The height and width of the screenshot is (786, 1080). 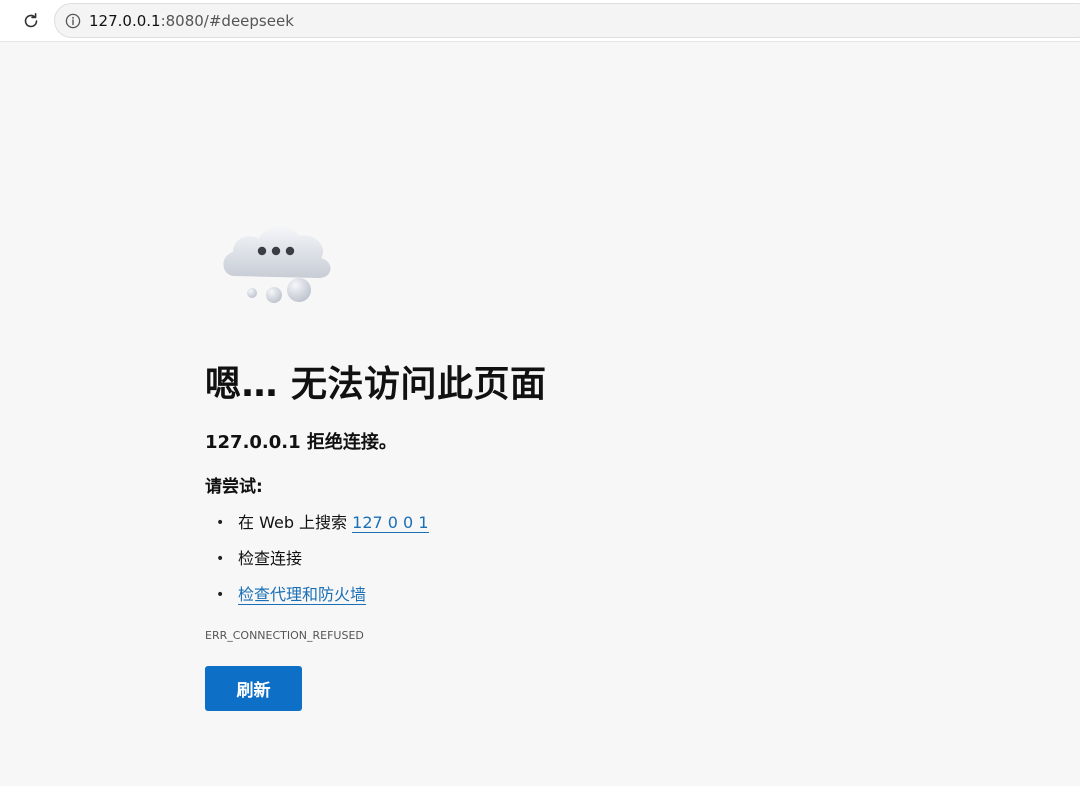 I want to click on address-bar: 127.0.0.1:8080/#deepseek, so click(x=567, y=20).